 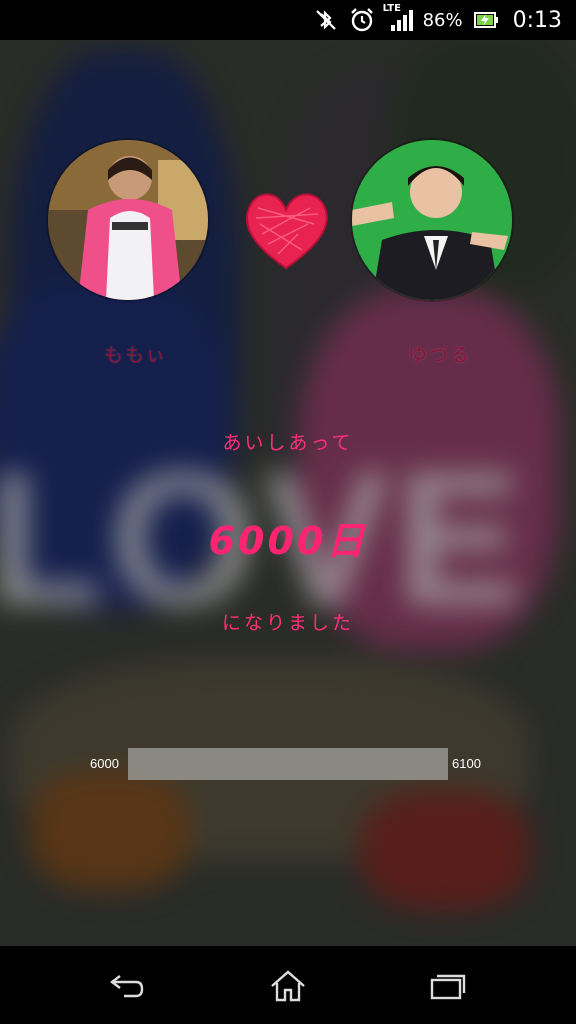 I want to click on recent-apps-icon, so click(x=448, y=987).